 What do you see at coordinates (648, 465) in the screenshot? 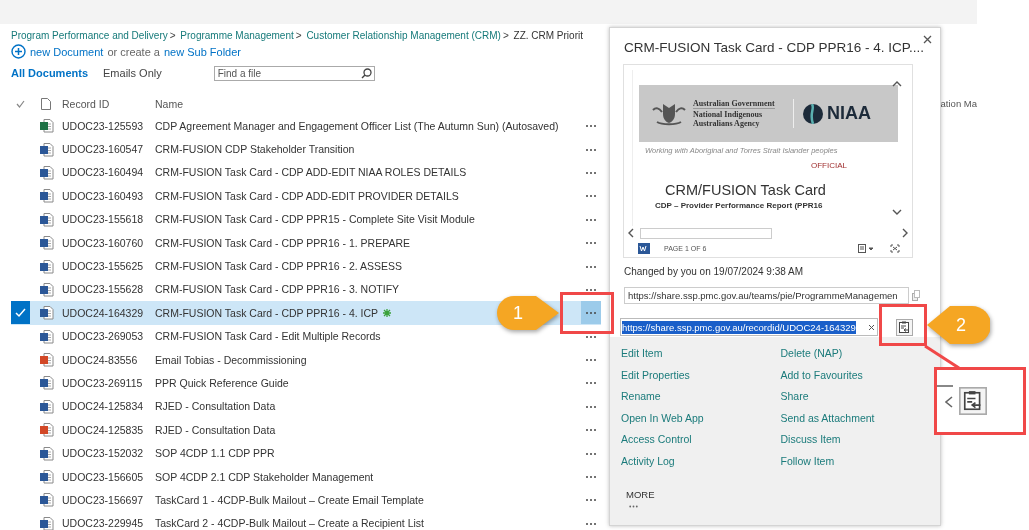
I see `action-link: Activity Log` at bounding box center [648, 465].